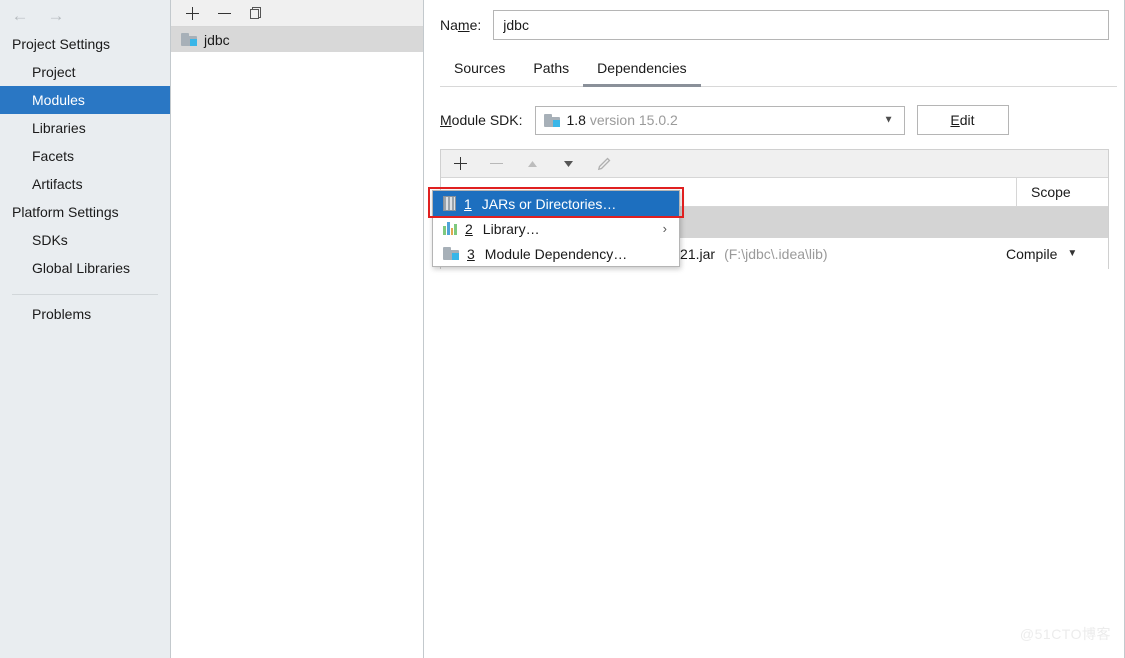 This screenshot has height=658, width=1125. Describe the element at coordinates (460, 164) in the screenshot. I see `add-dependency-button` at that location.